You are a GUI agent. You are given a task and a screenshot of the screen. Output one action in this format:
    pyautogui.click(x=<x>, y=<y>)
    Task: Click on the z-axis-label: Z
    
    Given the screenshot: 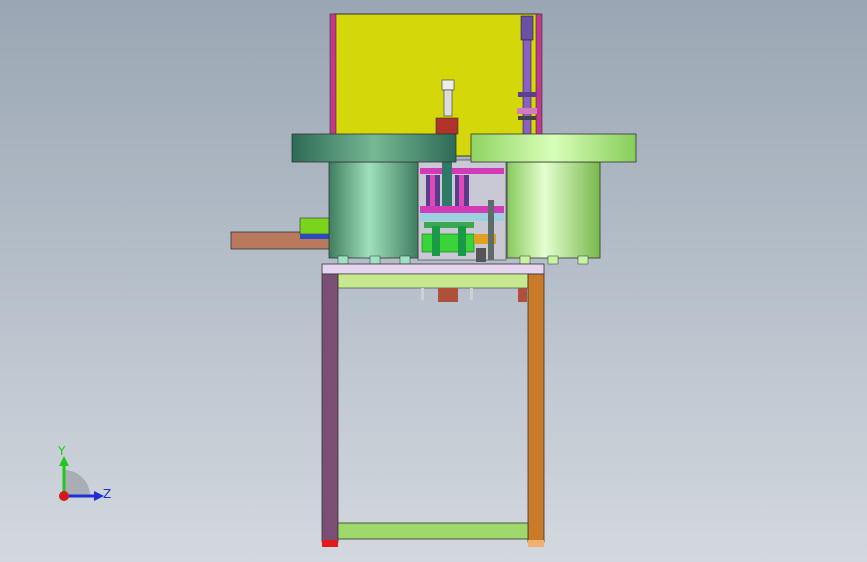 What is the action you would take?
    pyautogui.click(x=107, y=494)
    